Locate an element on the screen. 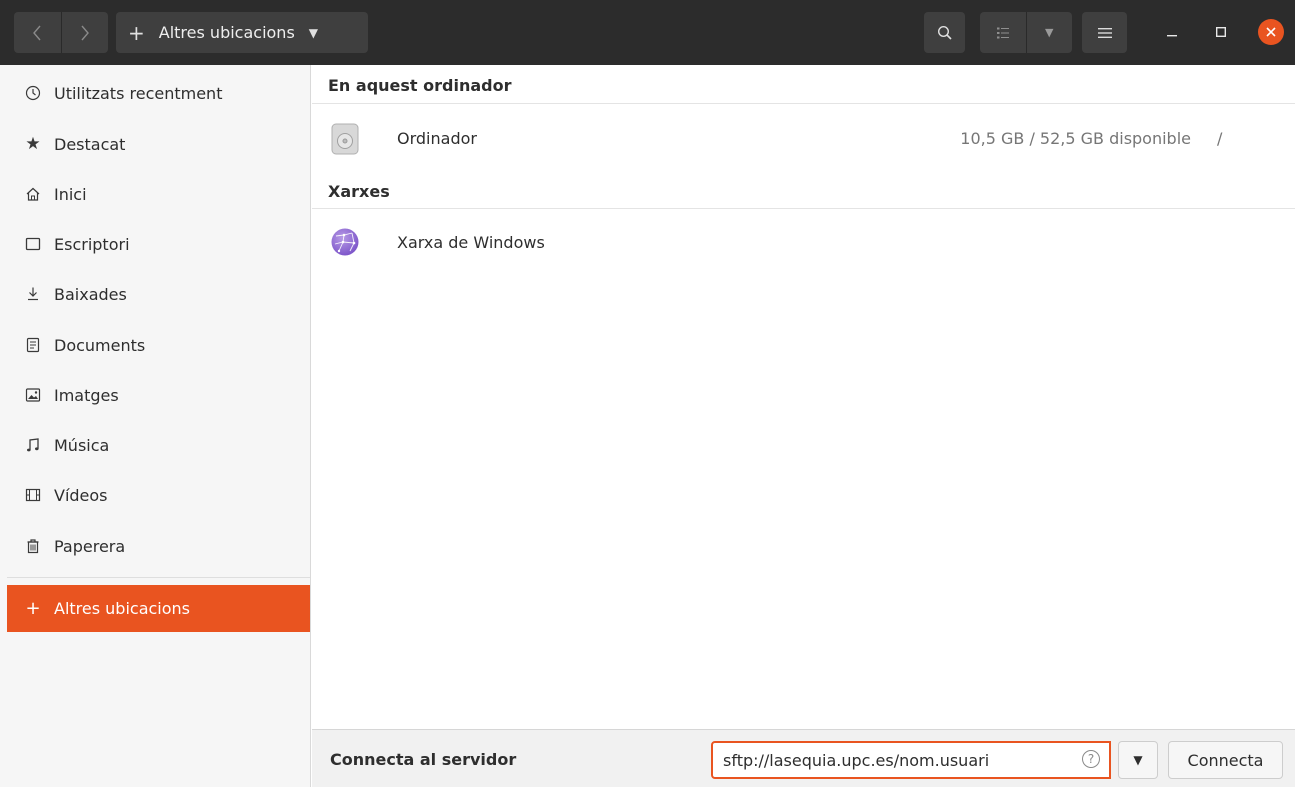 This screenshot has height=787, width=1295. view-options-dropdown: ▼ is located at coordinates (1049, 32).